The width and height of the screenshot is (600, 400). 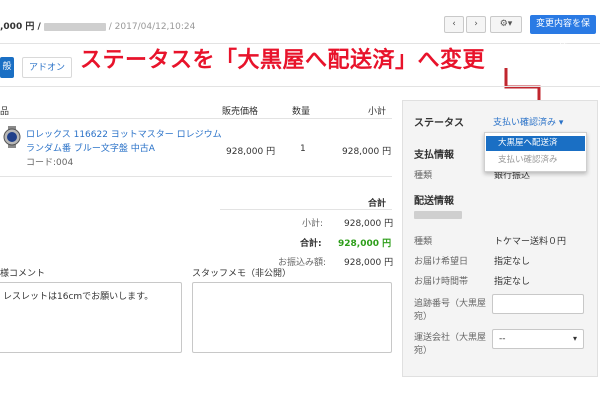 I want to click on gear-icon: ⚙▾, so click(x=506, y=24).